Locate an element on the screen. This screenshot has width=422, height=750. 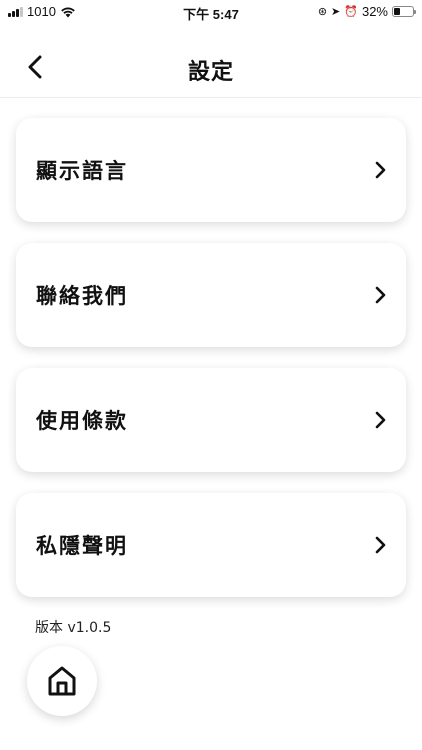
version-label: 版本 v1.0.5 is located at coordinates (73, 628).